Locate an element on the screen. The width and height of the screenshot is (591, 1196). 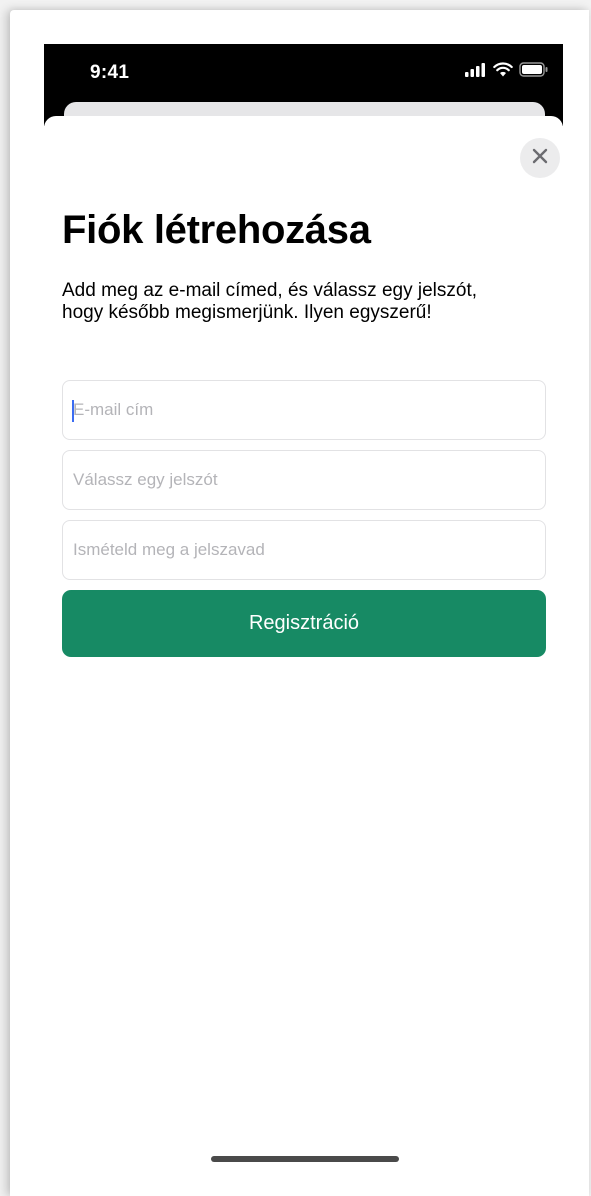
home-indicator is located at coordinates (305, 1159).